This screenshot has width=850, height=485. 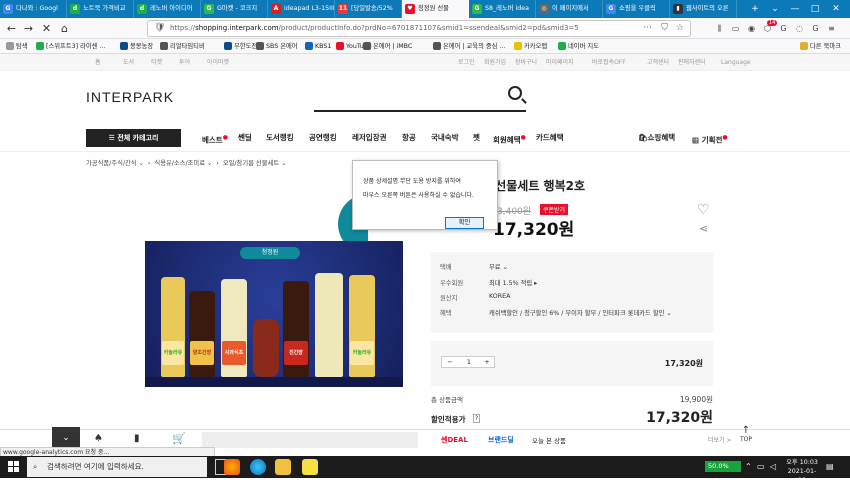 I want to click on forward-button: →, so click(x=28, y=28).